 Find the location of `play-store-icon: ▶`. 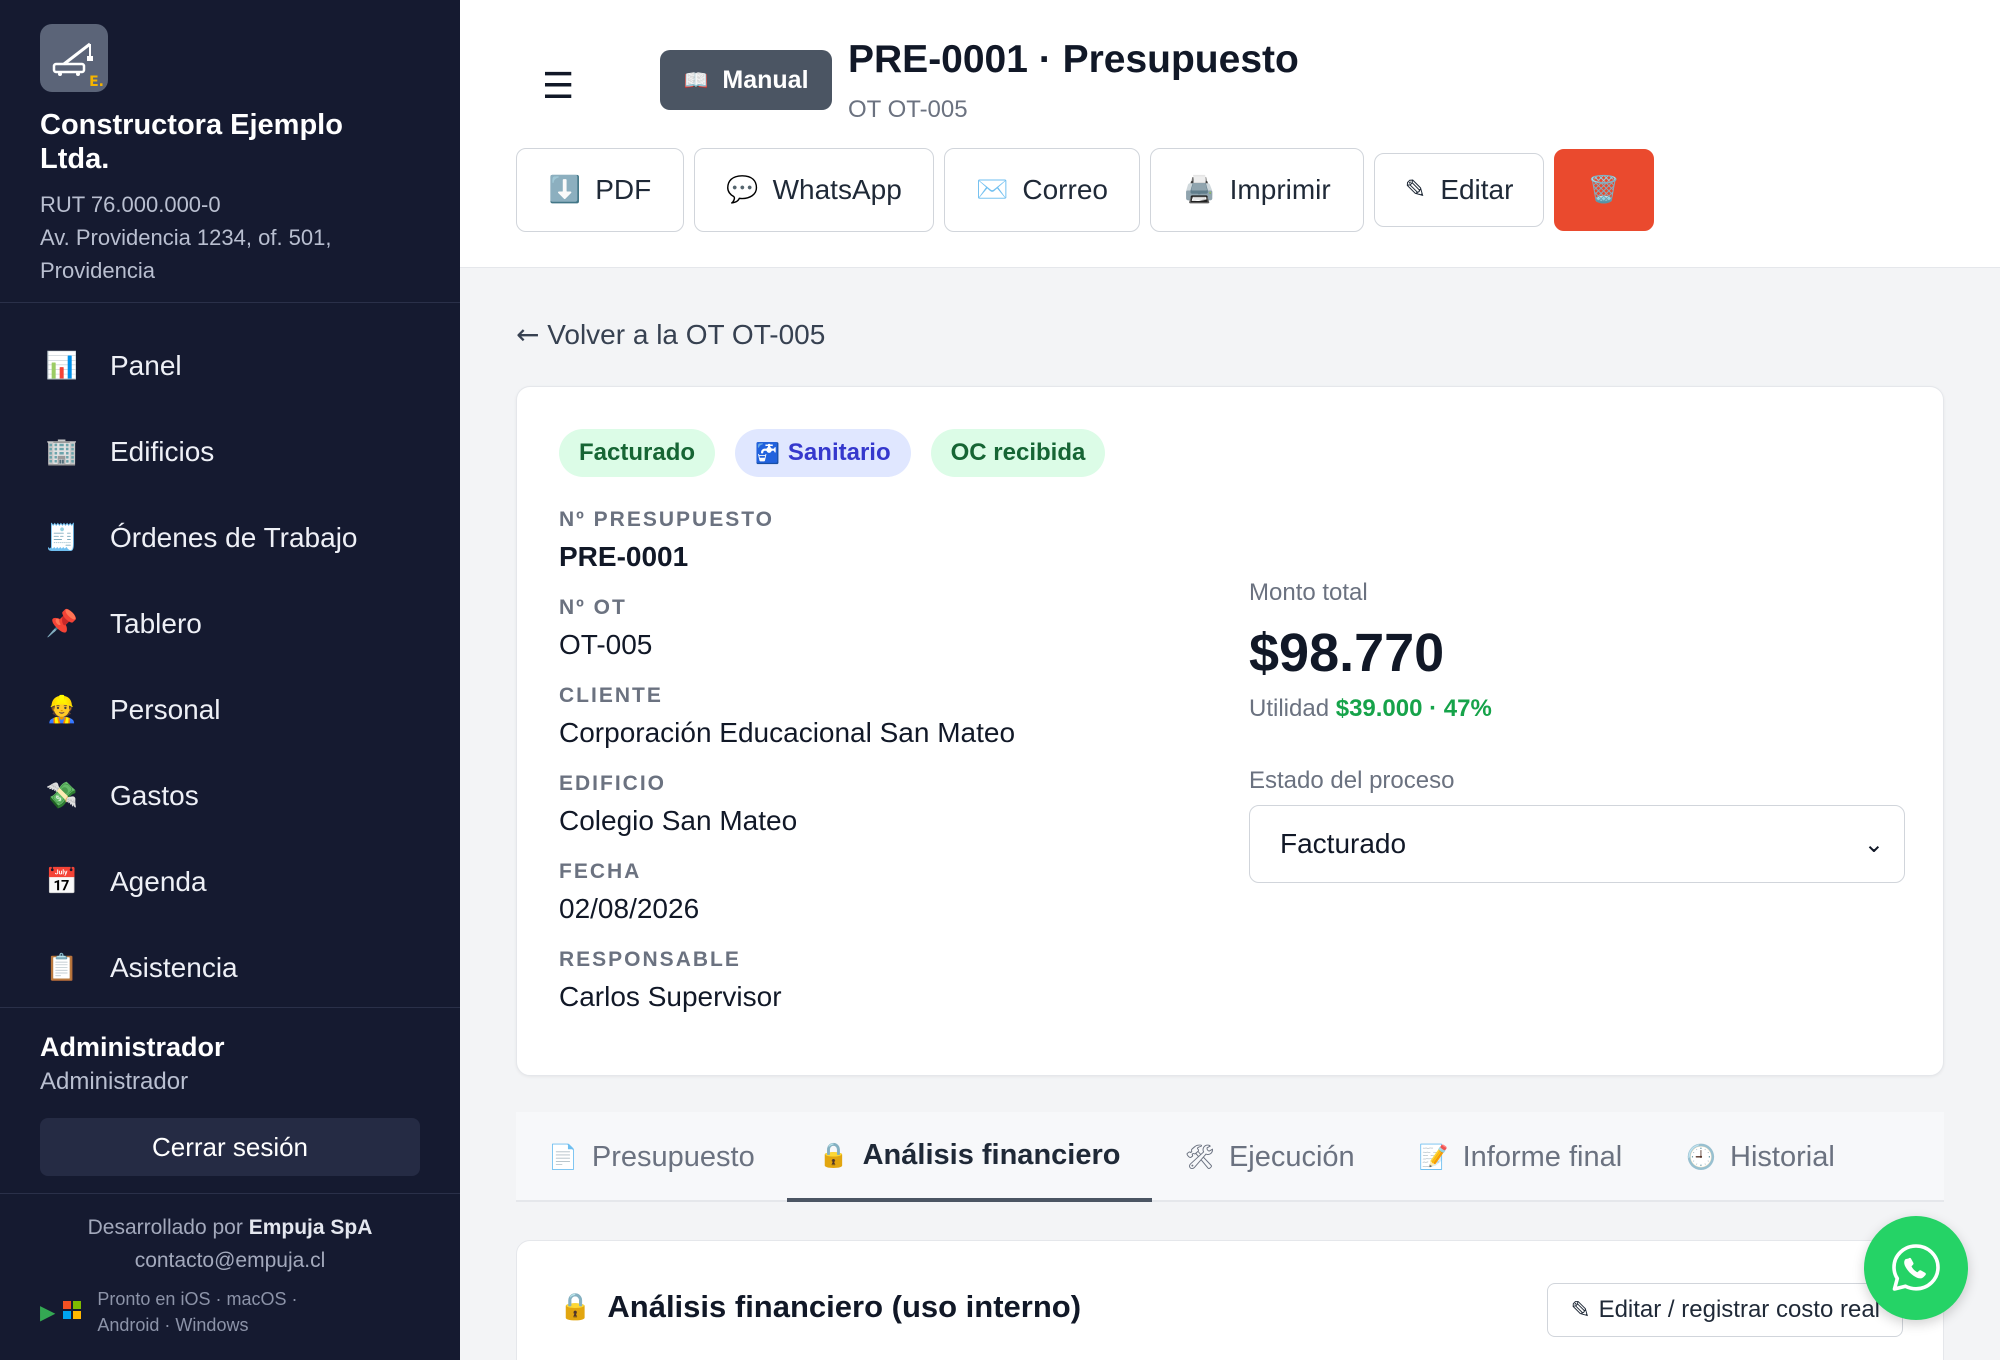

play-store-icon: ▶ is located at coordinates (48, 1312).